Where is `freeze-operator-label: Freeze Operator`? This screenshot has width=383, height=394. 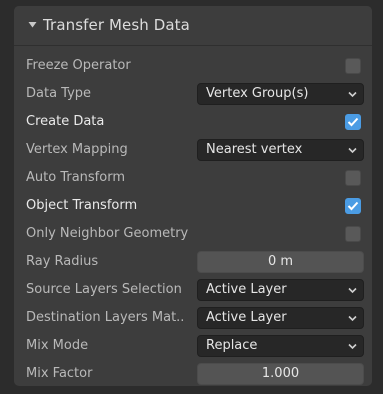 freeze-operator-label: Freeze Operator is located at coordinates (78, 65).